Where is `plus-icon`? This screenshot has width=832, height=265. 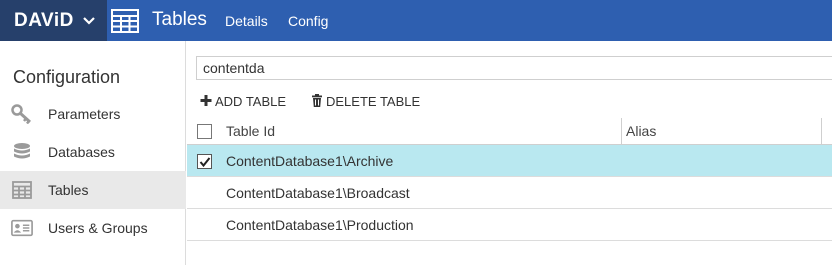 plus-icon is located at coordinates (206, 100).